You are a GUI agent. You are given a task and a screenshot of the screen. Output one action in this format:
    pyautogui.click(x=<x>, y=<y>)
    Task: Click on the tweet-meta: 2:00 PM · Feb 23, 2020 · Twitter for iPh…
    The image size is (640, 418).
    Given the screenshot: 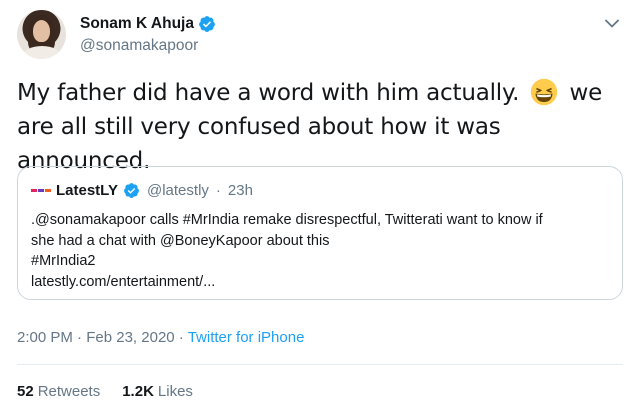 What is the action you would take?
    pyautogui.click(x=160, y=337)
    